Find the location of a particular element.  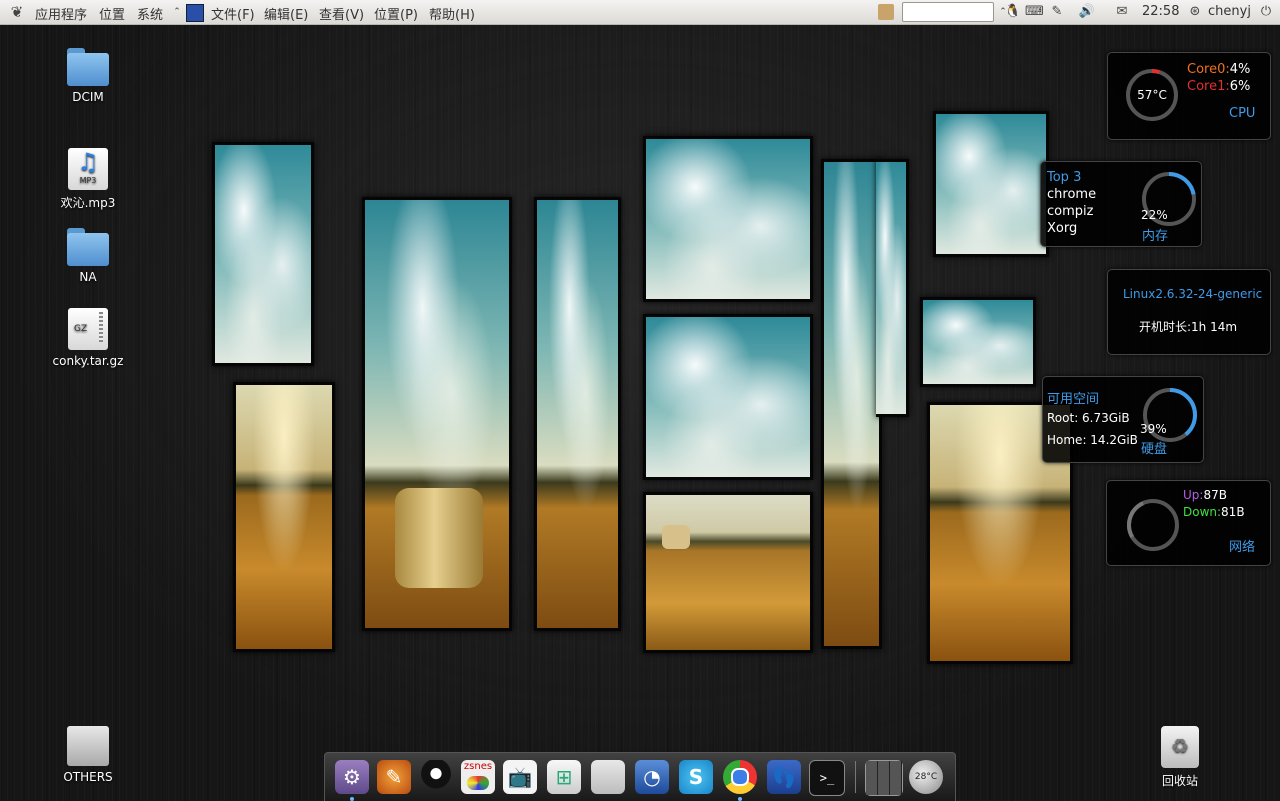

app-window-icon is located at coordinates (195, 13).